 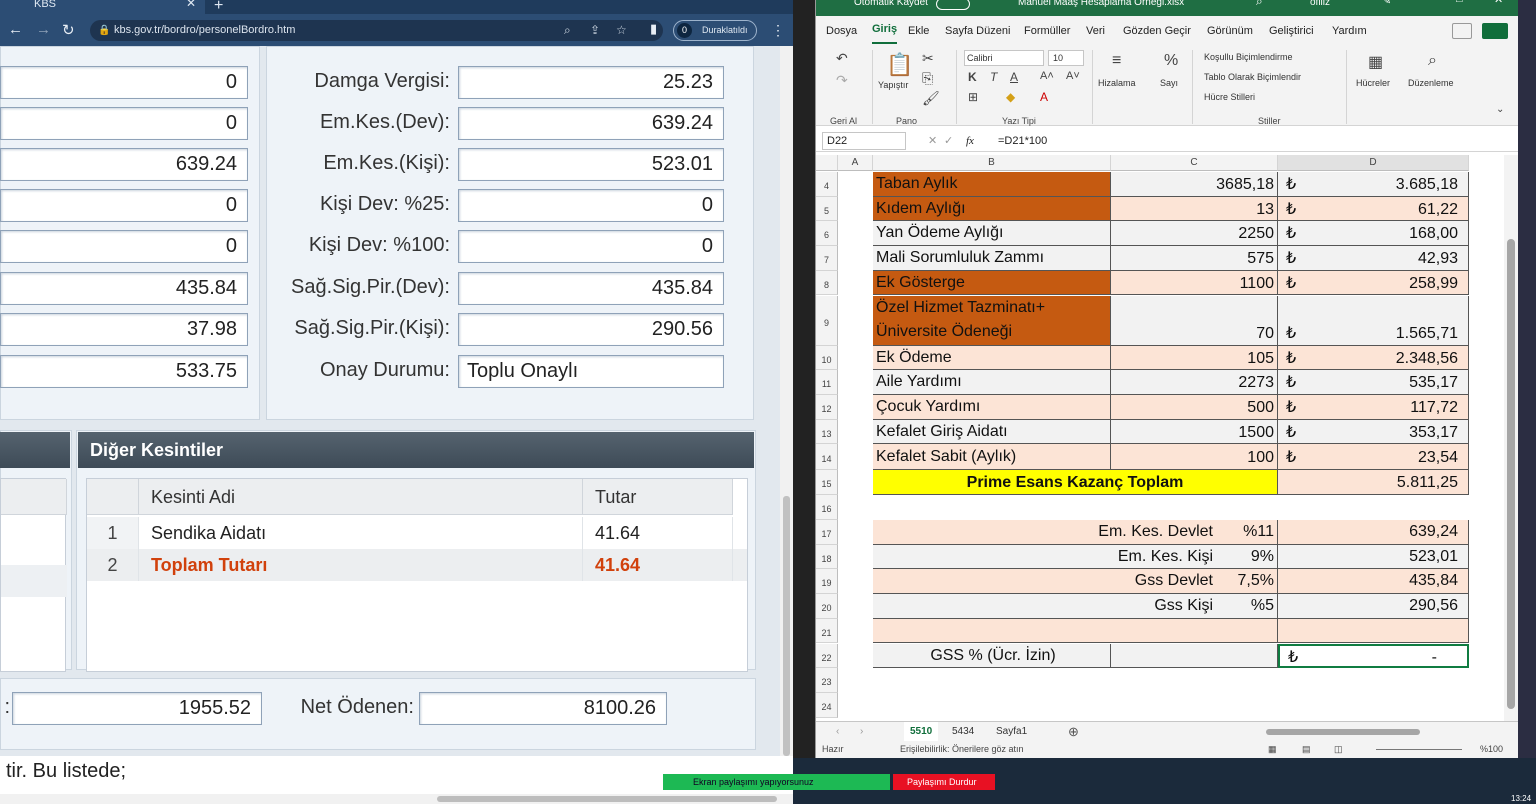 What do you see at coordinates (992, 209) in the screenshot?
I see `cell-b5: Kıdem Aylığı` at bounding box center [992, 209].